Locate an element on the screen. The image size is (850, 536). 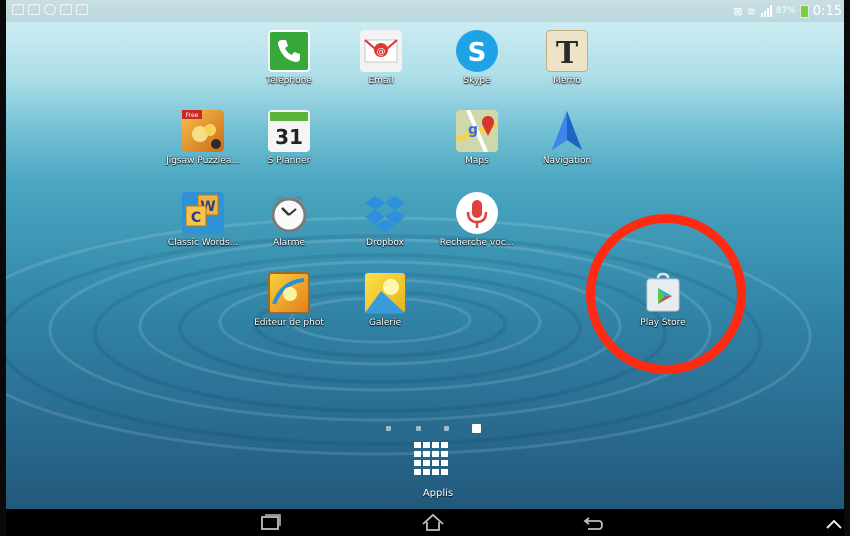
signal-blocked-icon: ⊠ is located at coordinates (738, 11).